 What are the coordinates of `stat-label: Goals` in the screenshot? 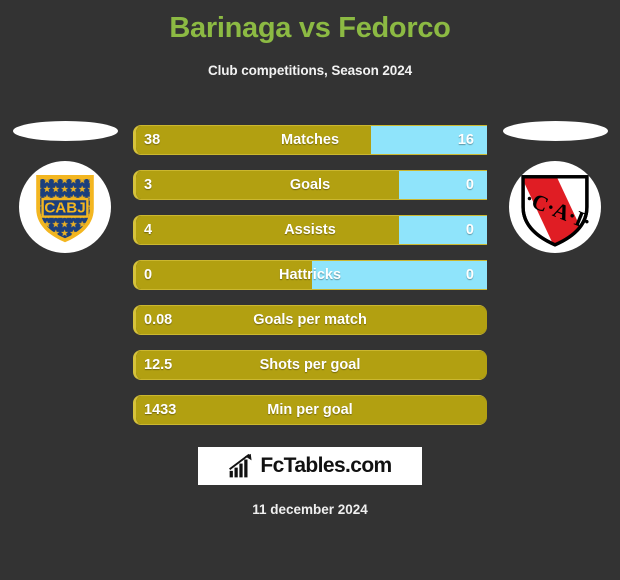 It's located at (310, 185).